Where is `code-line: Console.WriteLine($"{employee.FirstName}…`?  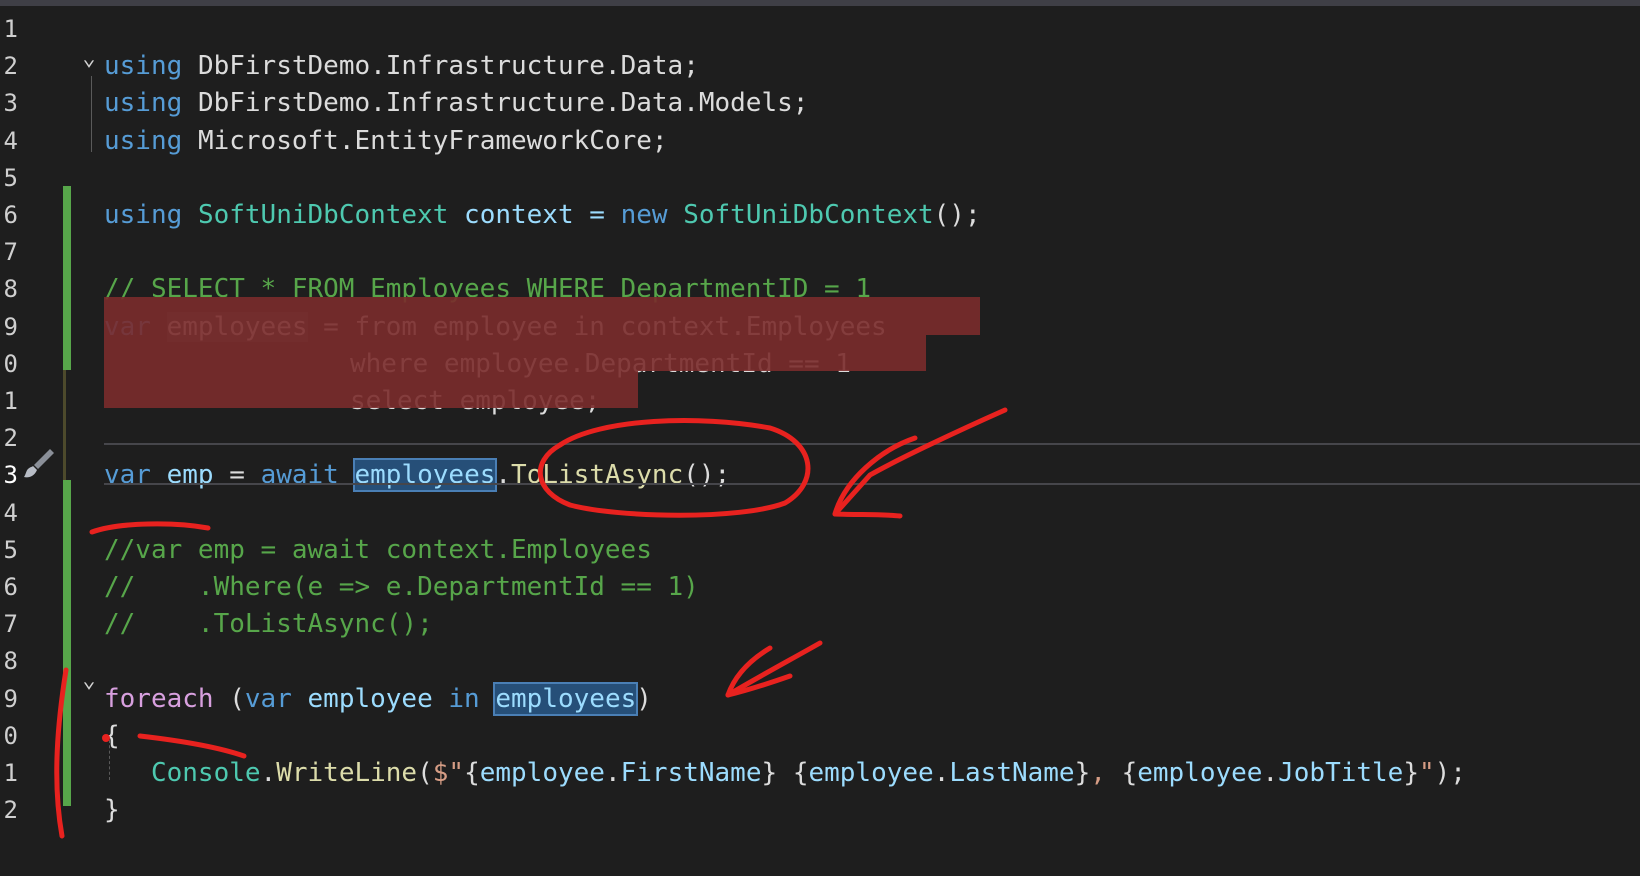
code-line: Console.WriteLine($"{employee.FirstName}… is located at coordinates (785, 773).